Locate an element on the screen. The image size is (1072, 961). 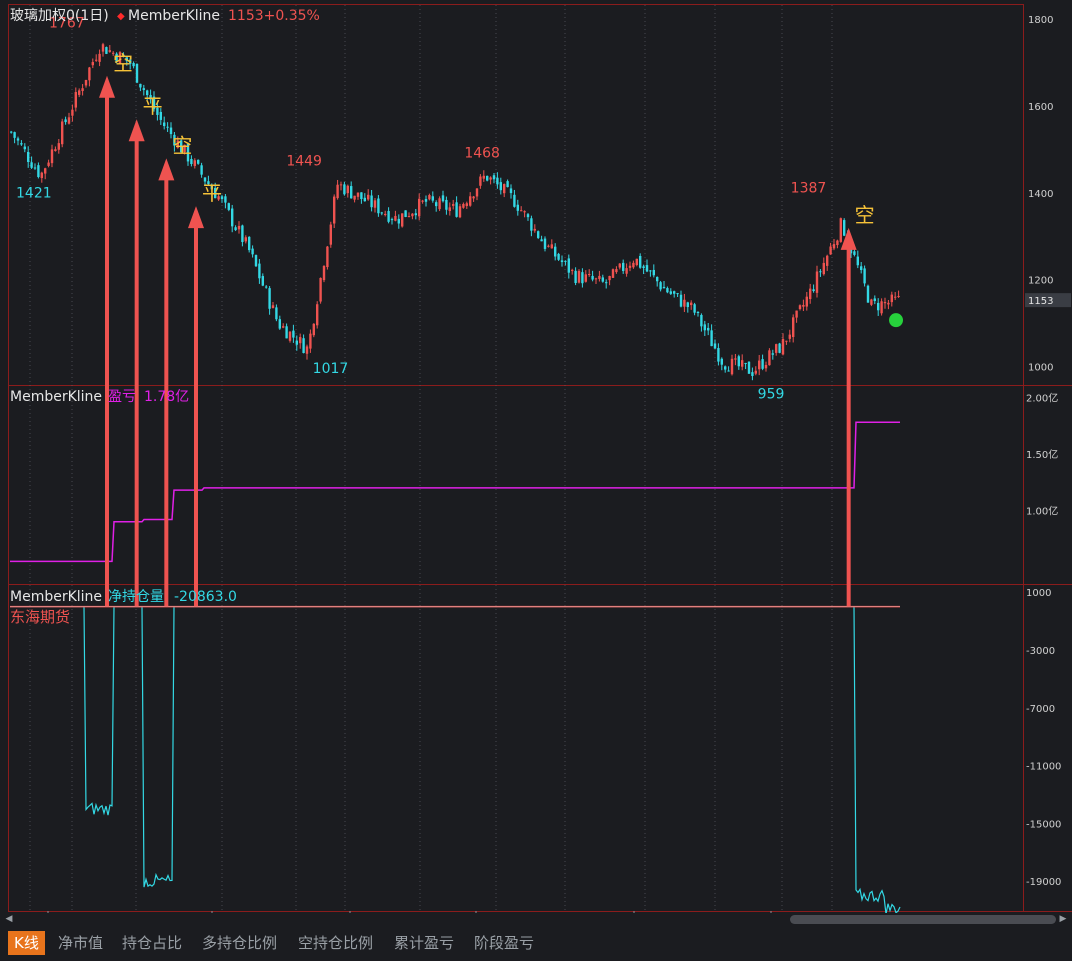
position-value: -20863.0 is located at coordinates (205, 597).